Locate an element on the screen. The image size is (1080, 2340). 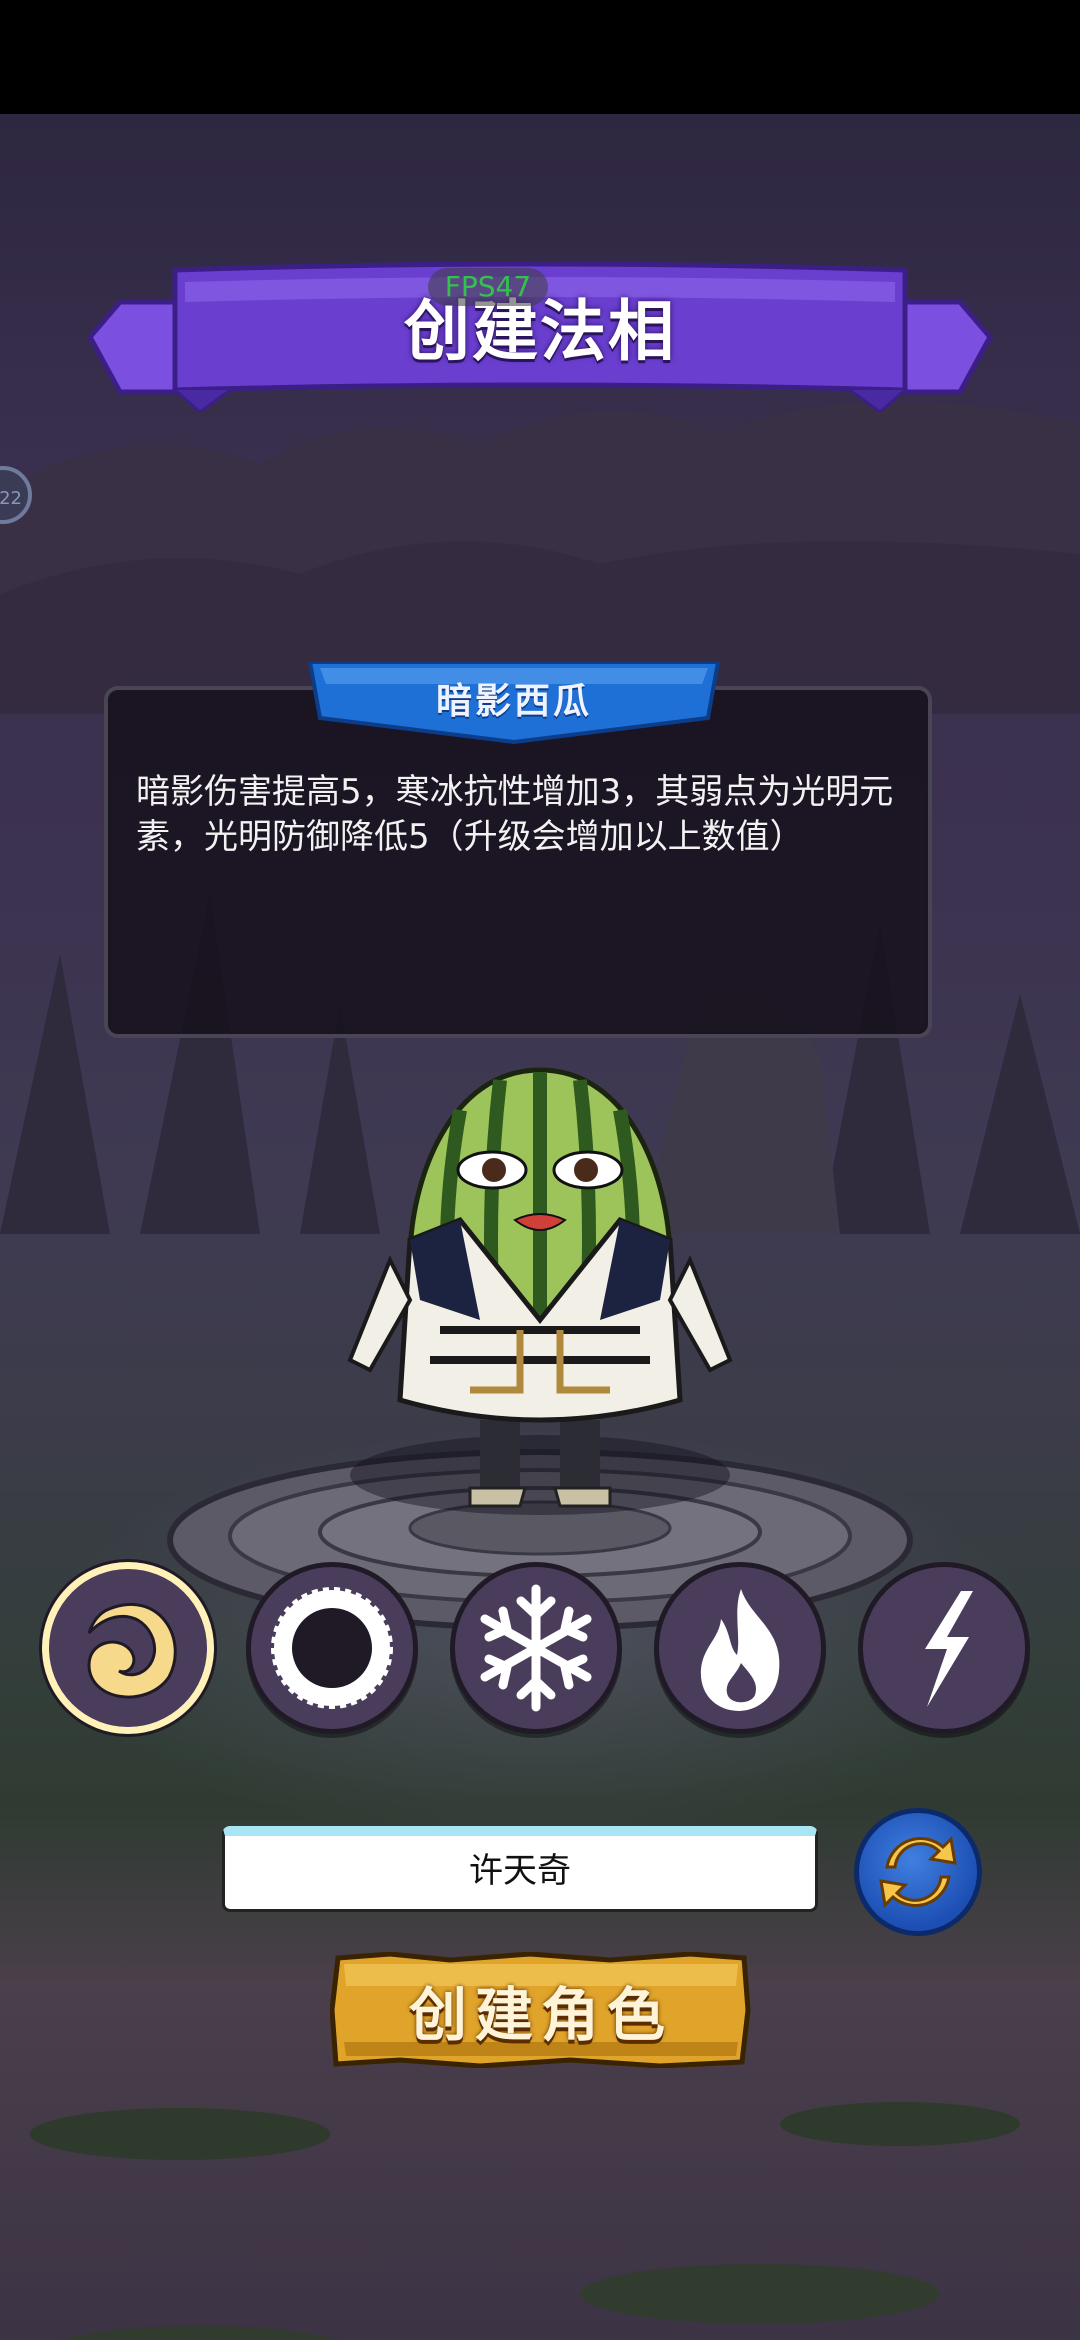
element-title: 暗影西瓜 is located at coordinates (513, 701).